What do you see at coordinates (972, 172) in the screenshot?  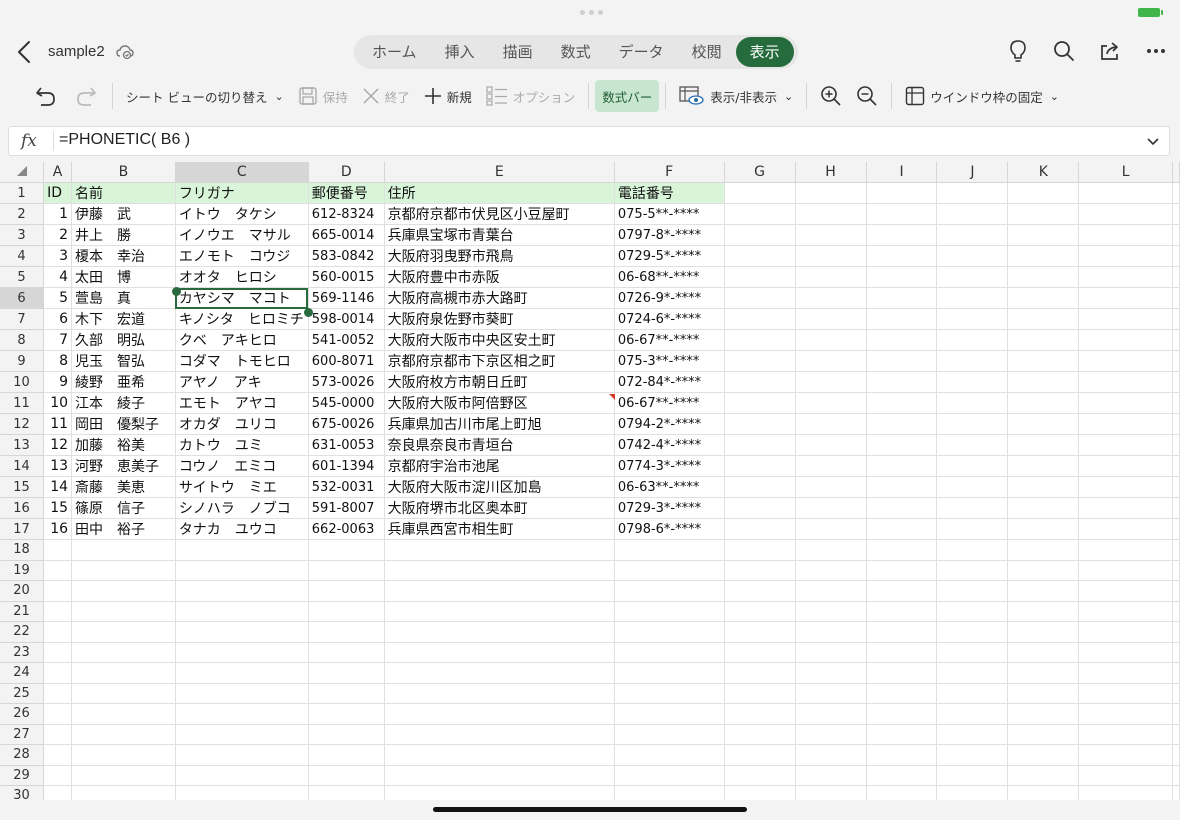 I see `column-header-j: J` at bounding box center [972, 172].